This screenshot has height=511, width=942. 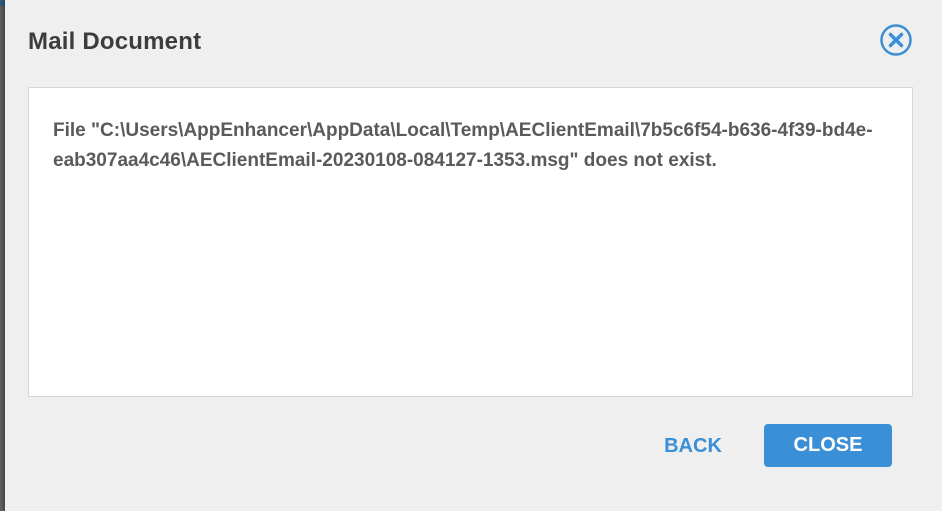 What do you see at coordinates (828, 445) in the screenshot?
I see `close-button: CLOSE` at bounding box center [828, 445].